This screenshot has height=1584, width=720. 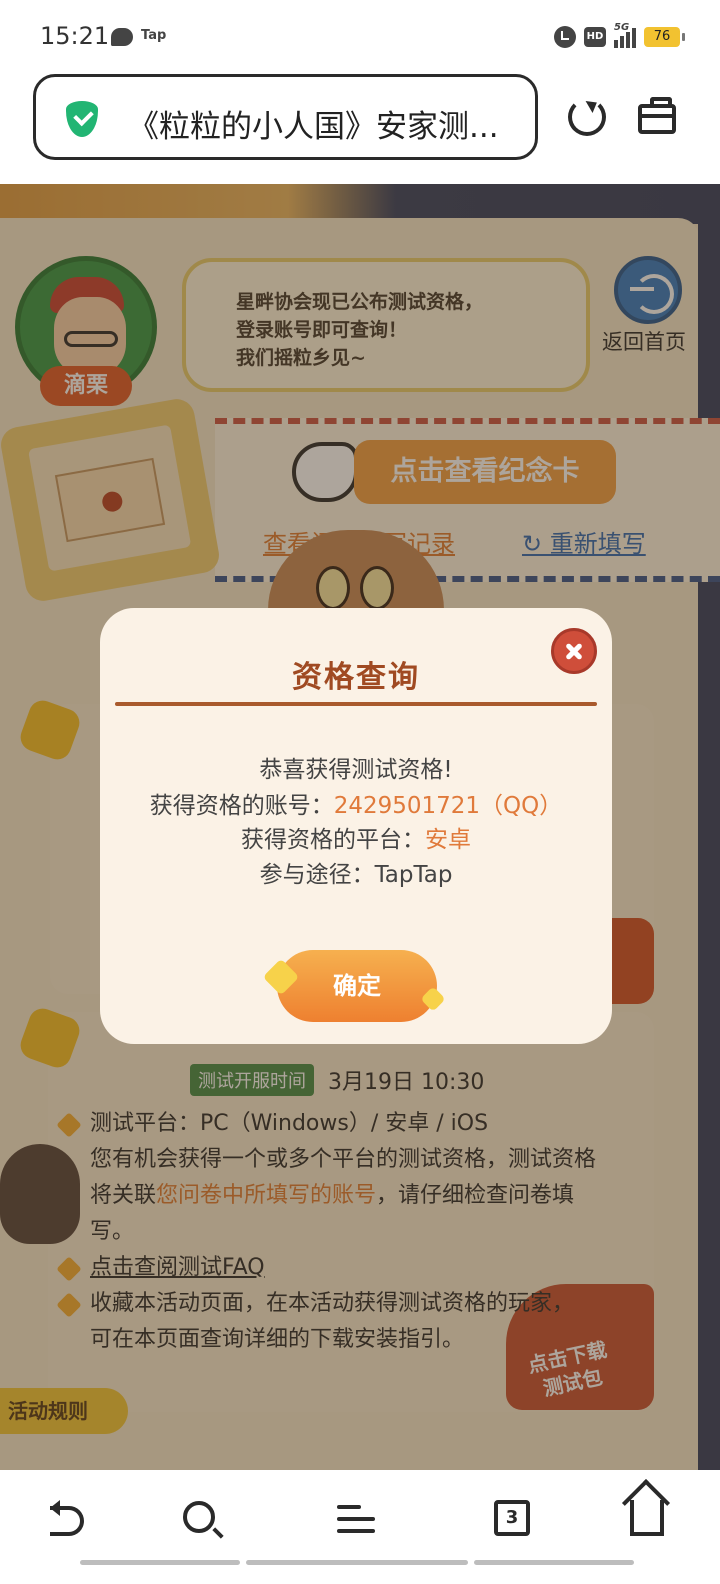 I want to click on search-icon, so click(x=199, y=1517).